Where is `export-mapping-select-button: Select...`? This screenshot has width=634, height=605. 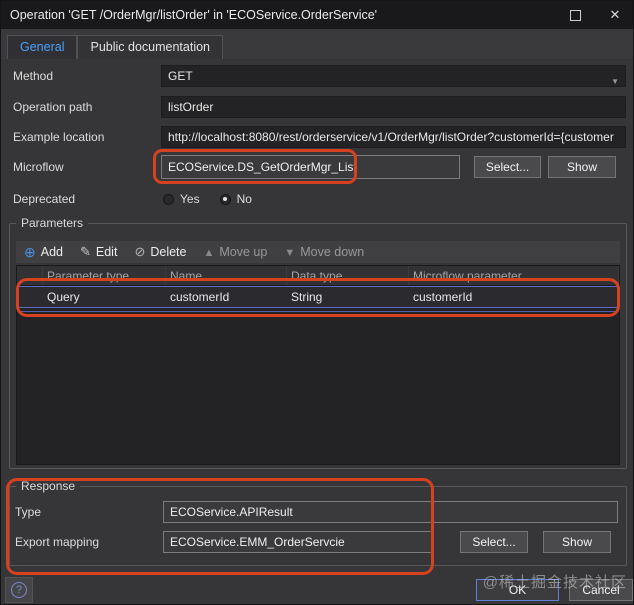 export-mapping-select-button: Select... is located at coordinates (494, 542).